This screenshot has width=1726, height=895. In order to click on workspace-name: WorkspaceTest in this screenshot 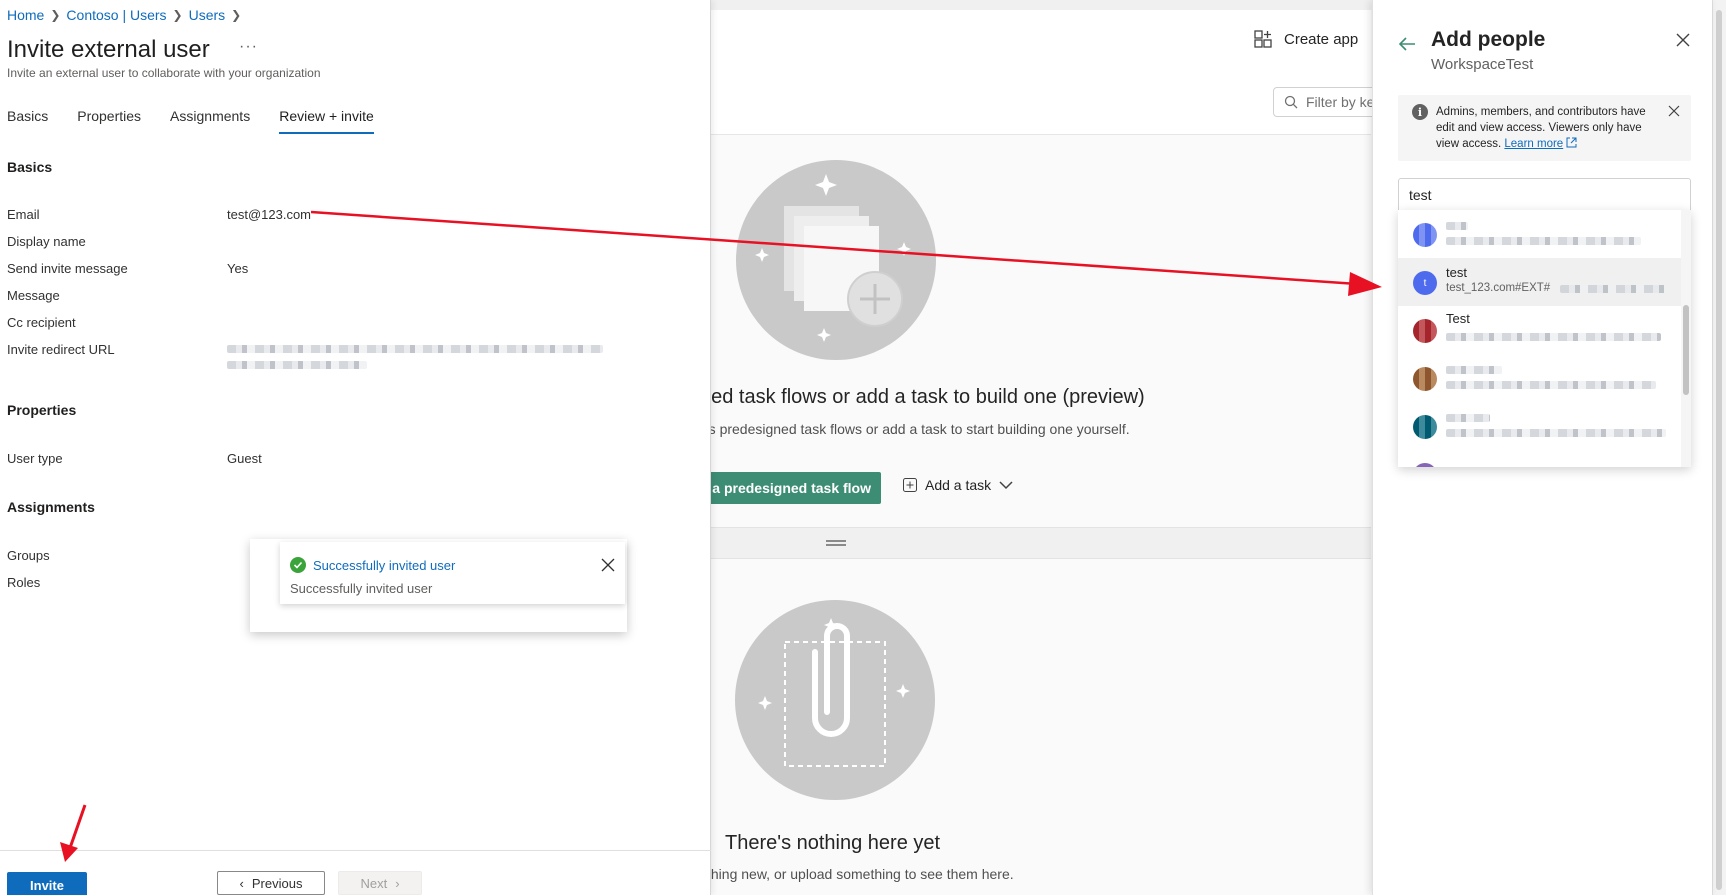, I will do `click(1482, 64)`.